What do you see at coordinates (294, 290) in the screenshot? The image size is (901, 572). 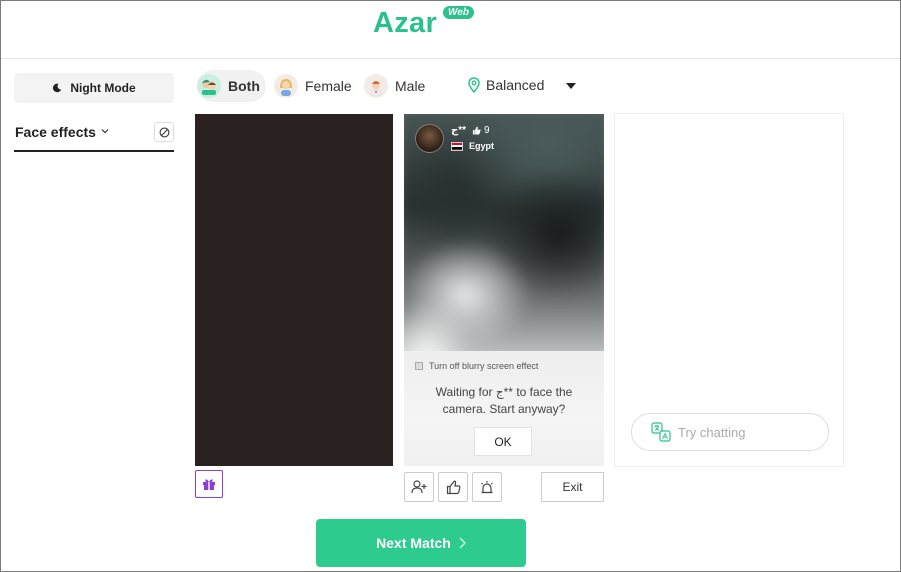 I see `my-video-feed` at bounding box center [294, 290].